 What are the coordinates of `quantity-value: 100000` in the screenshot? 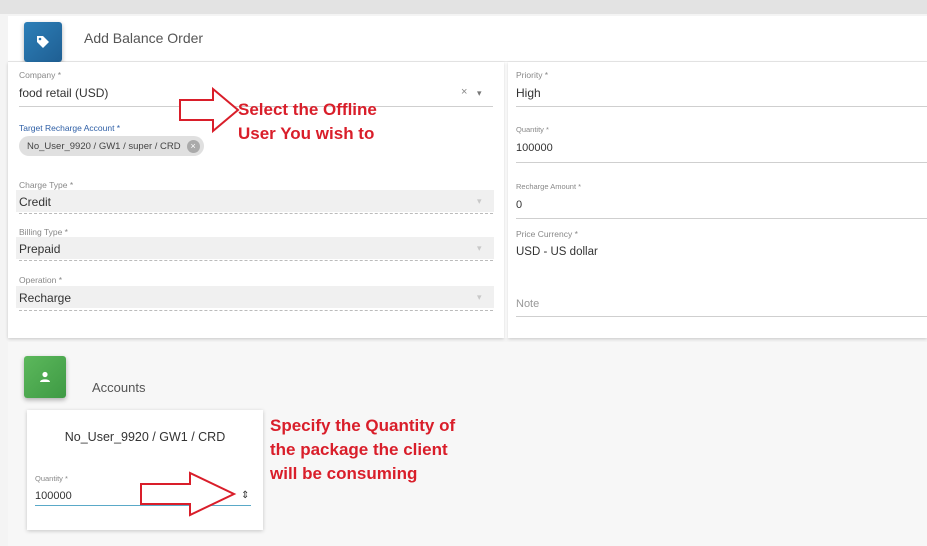 It's located at (534, 148).